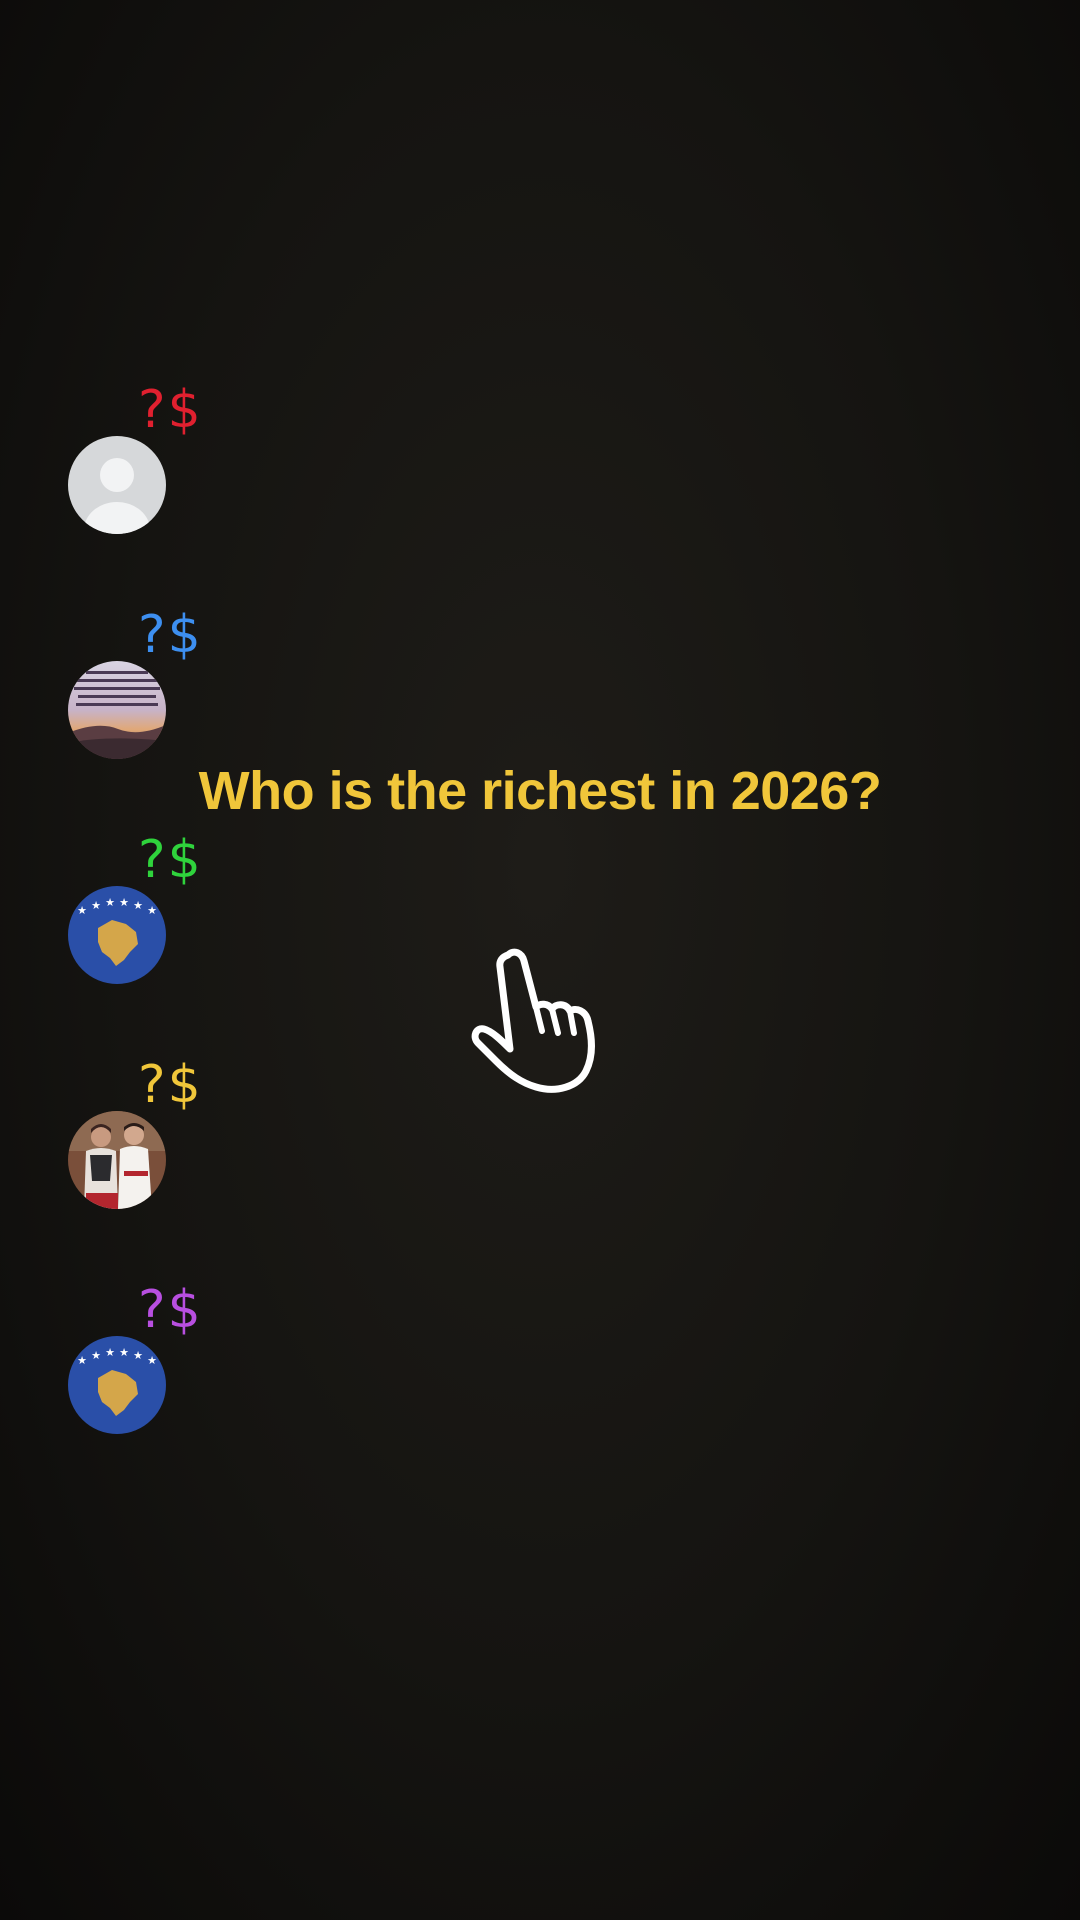 This screenshot has height=1920, width=1080. I want to click on couple-photo-image, so click(117, 1160).